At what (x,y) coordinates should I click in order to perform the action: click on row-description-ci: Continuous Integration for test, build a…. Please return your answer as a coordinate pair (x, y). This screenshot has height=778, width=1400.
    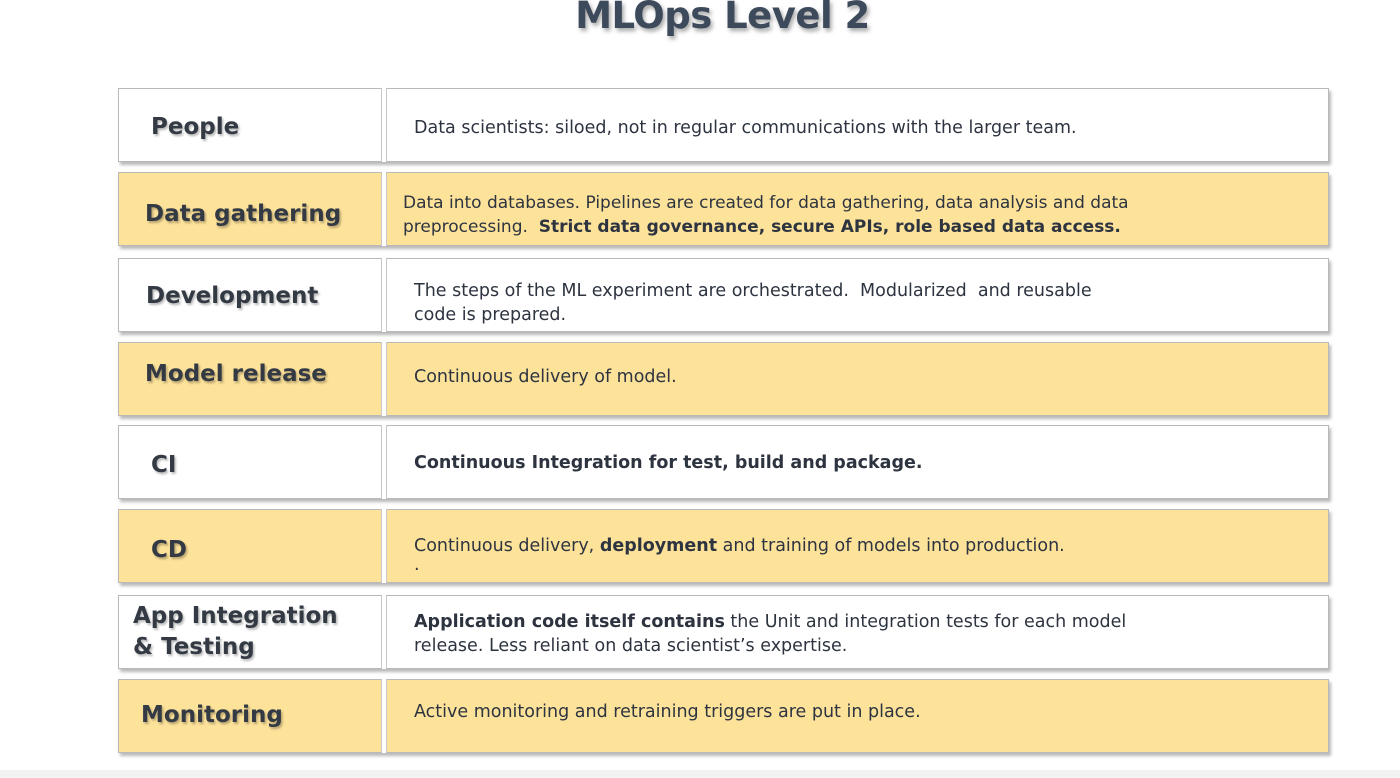
    Looking at the image, I should click on (668, 463).